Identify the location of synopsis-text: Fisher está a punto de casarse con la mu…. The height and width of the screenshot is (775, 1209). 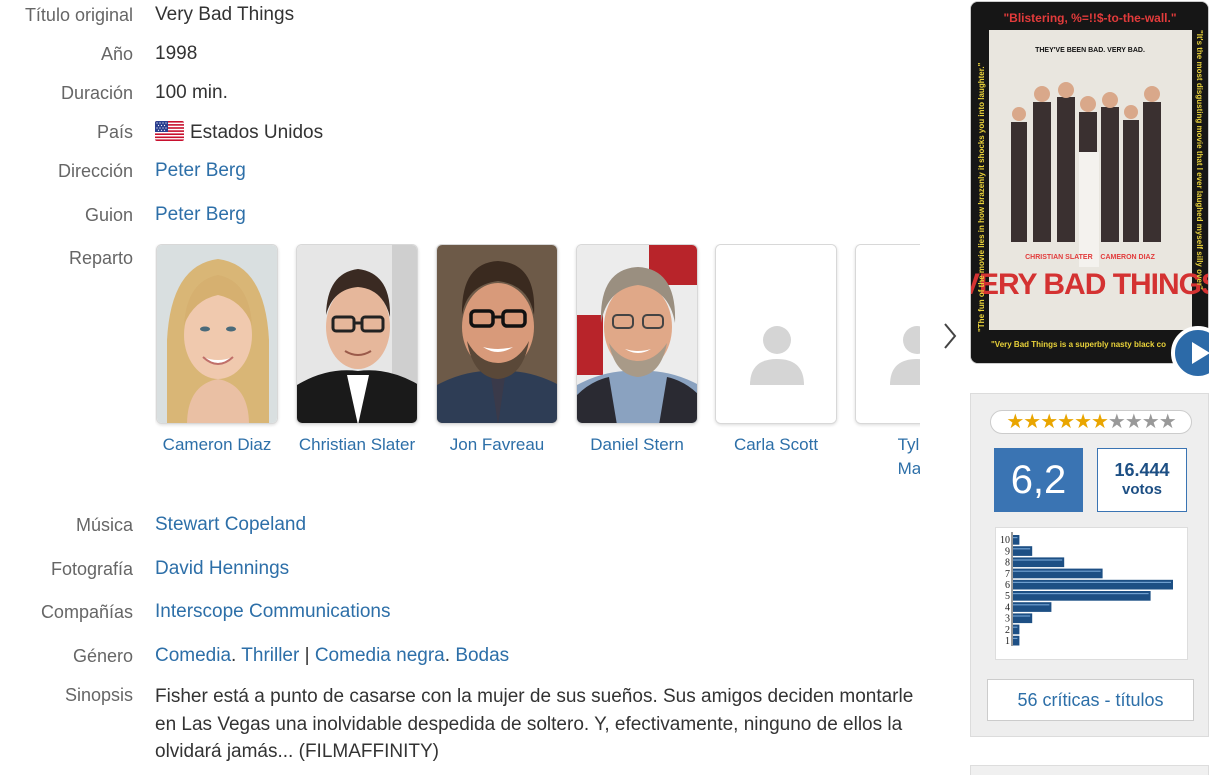
(534, 724).